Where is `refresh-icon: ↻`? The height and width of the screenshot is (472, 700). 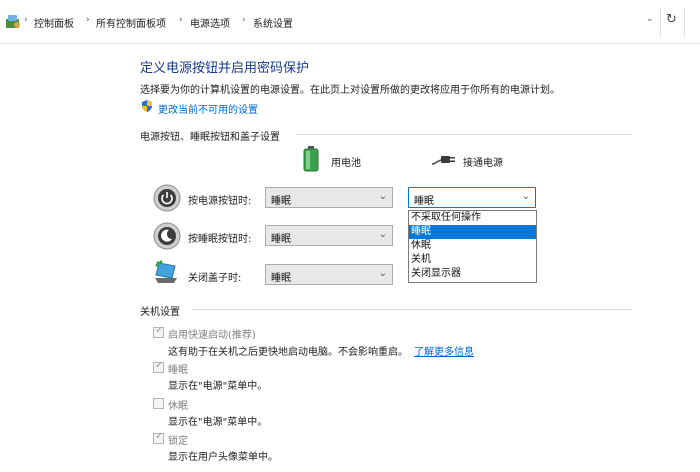 refresh-icon: ↻ is located at coordinates (671, 19).